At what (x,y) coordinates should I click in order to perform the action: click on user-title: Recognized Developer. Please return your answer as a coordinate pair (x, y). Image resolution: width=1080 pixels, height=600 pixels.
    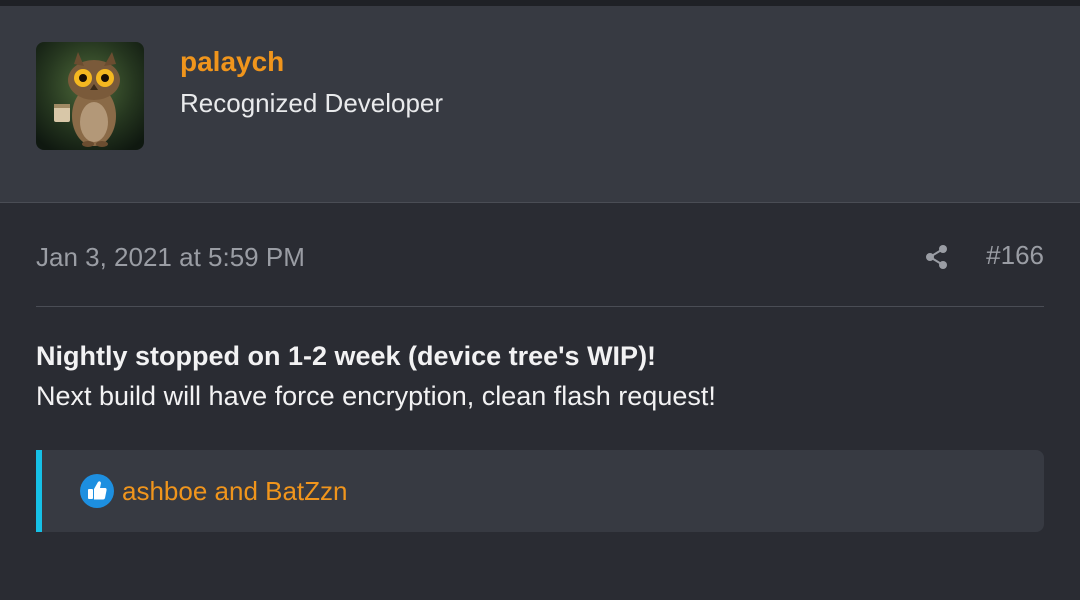
    Looking at the image, I should click on (312, 103).